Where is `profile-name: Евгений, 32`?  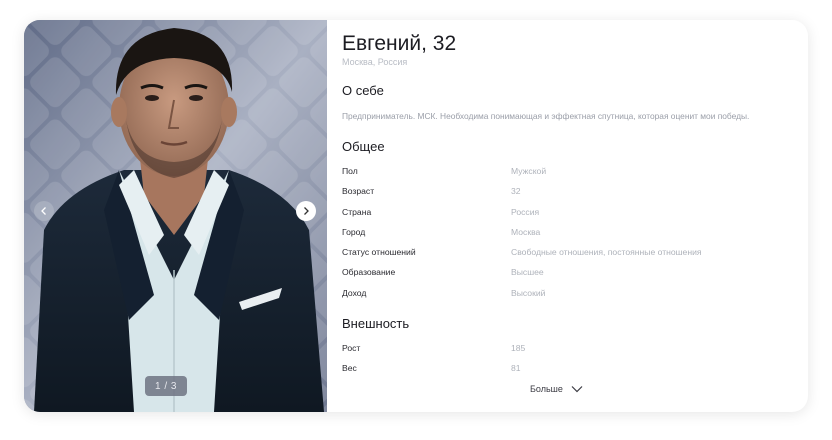 profile-name: Евгений, 32 is located at coordinates (399, 43).